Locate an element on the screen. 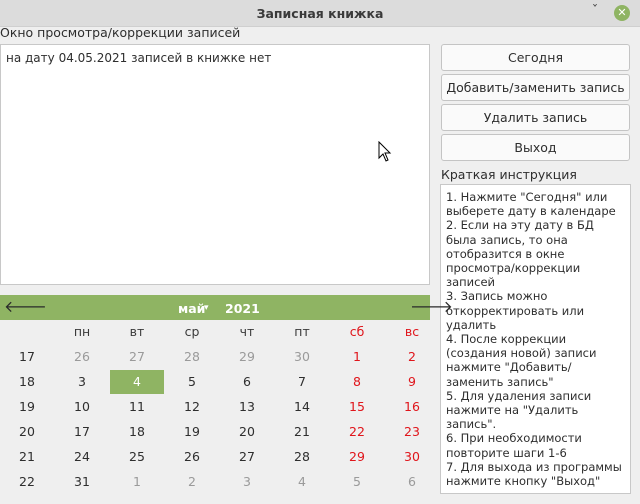 This screenshot has width=640, height=504. day-cell: 18 is located at coordinates (137, 432).